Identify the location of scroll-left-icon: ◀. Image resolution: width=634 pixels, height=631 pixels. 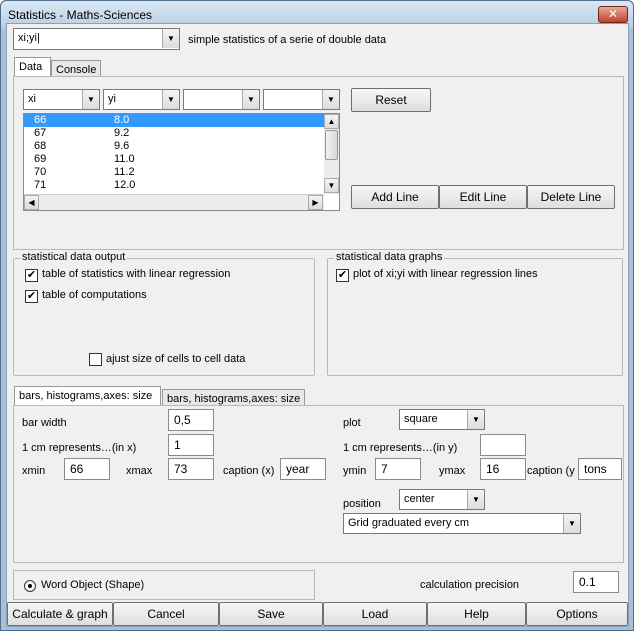
(31, 202).